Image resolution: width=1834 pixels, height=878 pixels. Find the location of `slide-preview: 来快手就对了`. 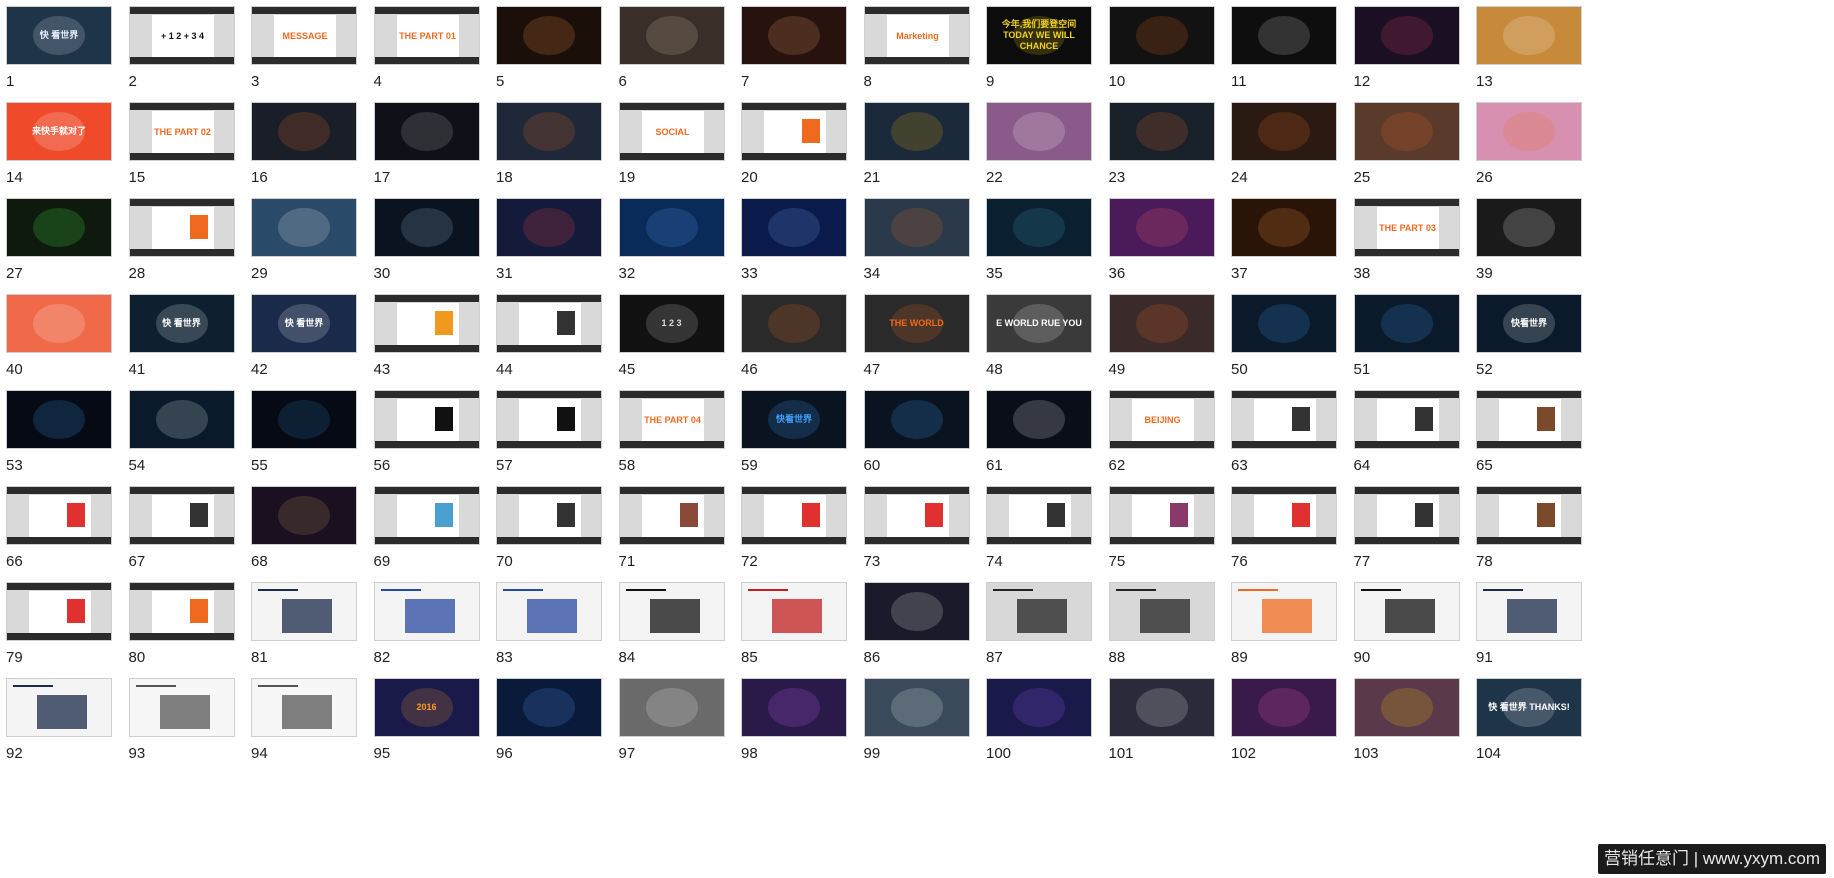

slide-preview: 来快手就对了 is located at coordinates (59, 131).